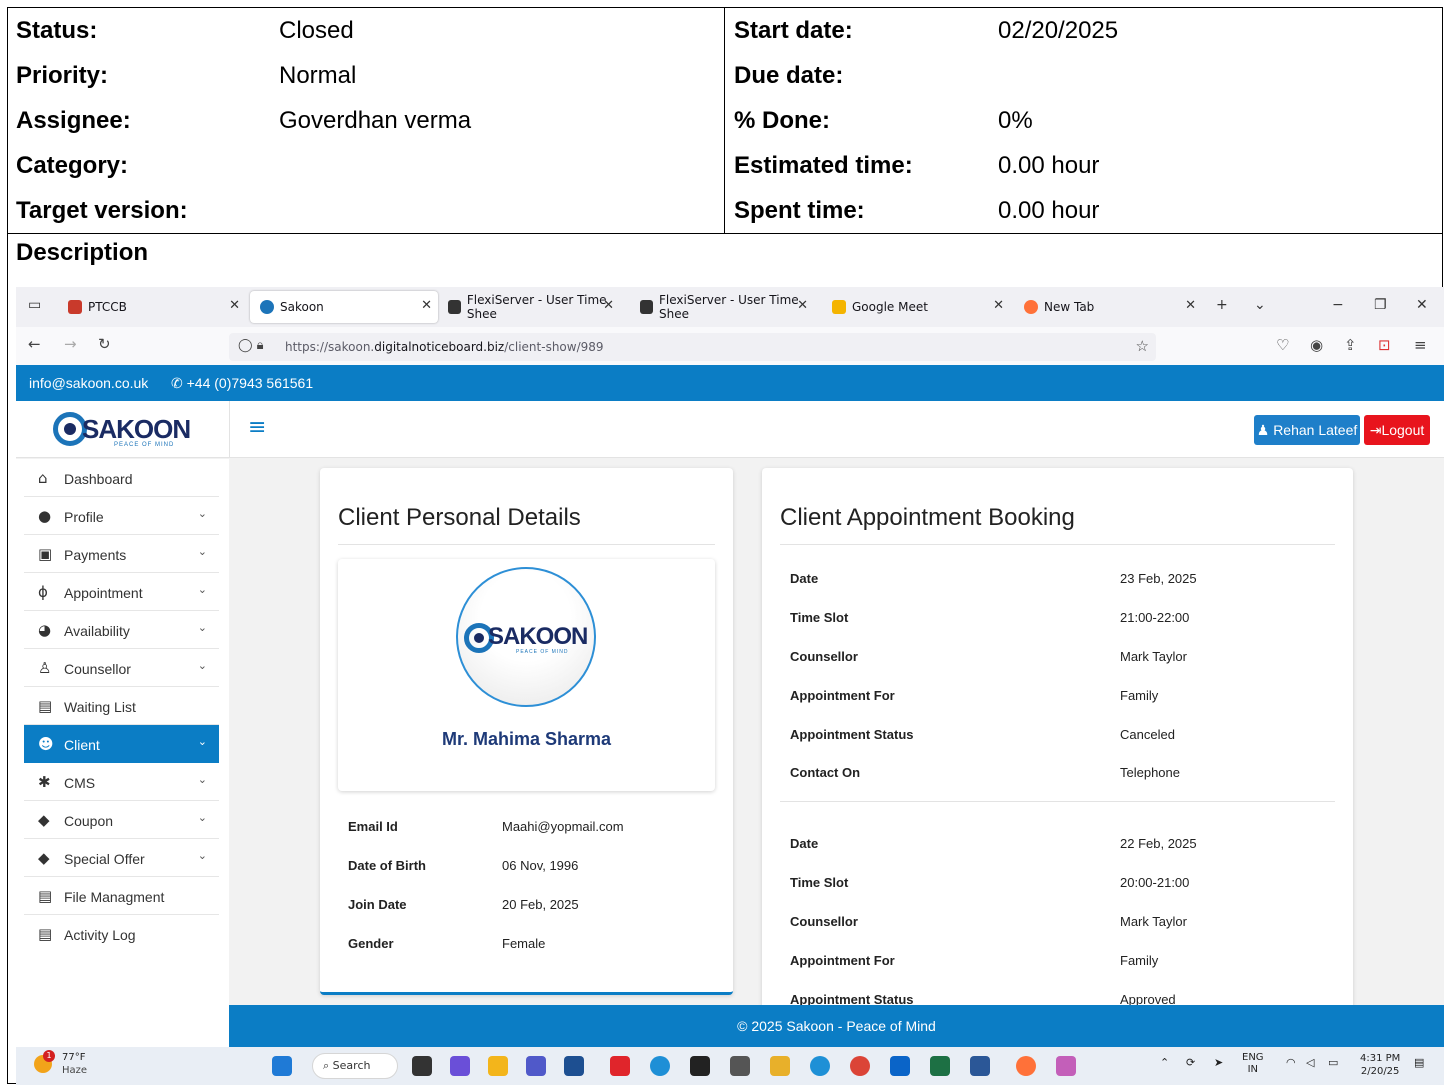 This screenshot has width=1449, height=1088. I want to click on browser-tab-active: Sakoon ✕, so click(344, 307).